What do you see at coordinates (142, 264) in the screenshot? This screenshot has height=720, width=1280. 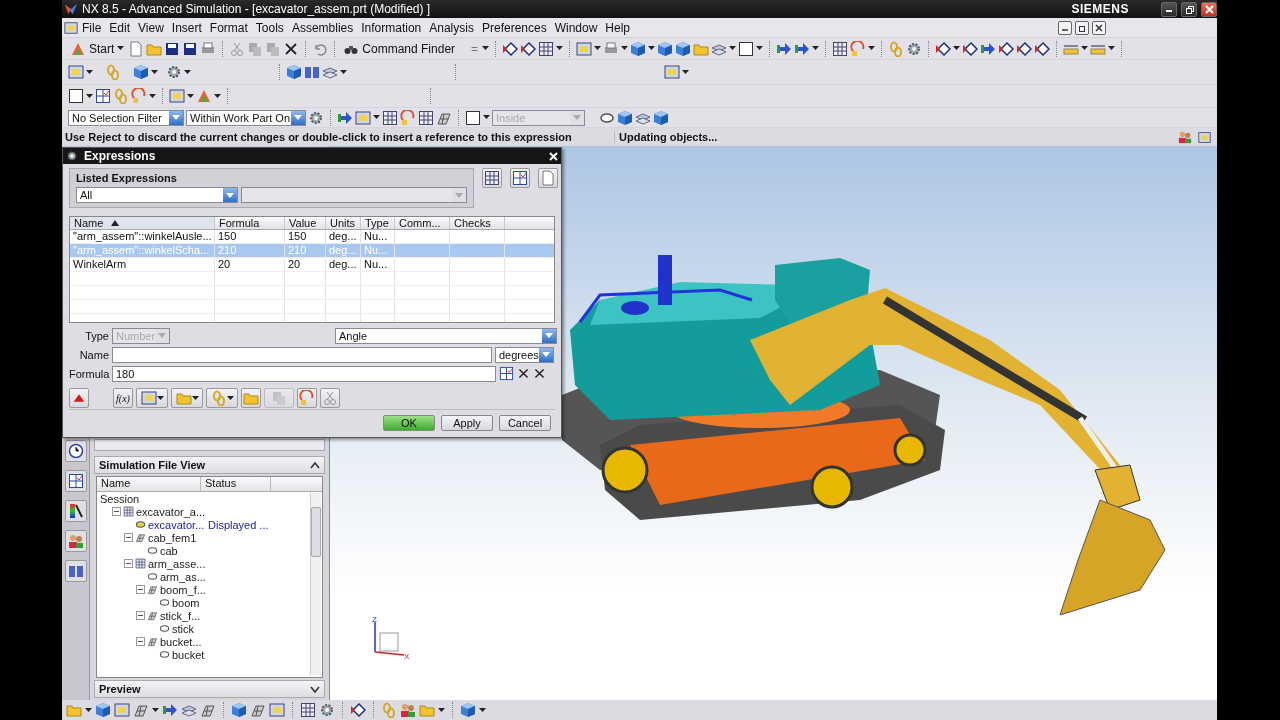 I see `table-cell: WinkelArm` at bounding box center [142, 264].